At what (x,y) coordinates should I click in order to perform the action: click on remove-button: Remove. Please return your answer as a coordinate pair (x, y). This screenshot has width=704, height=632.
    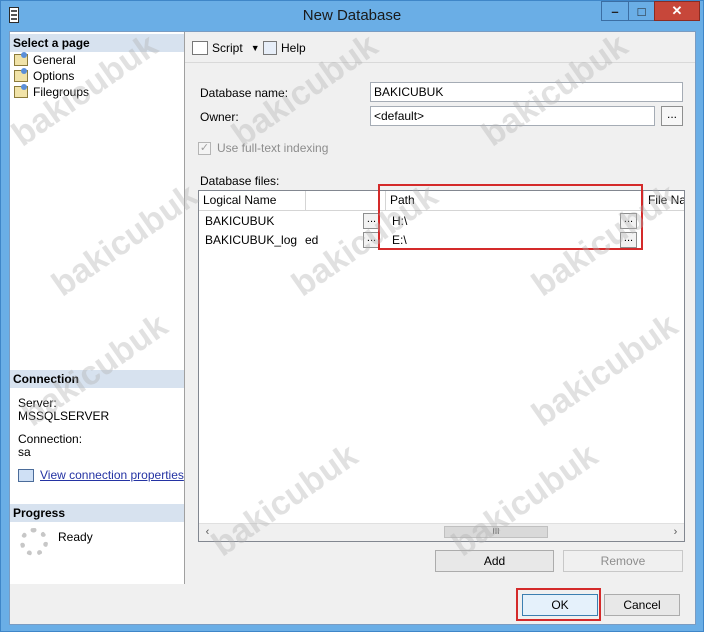
    Looking at the image, I should click on (623, 561).